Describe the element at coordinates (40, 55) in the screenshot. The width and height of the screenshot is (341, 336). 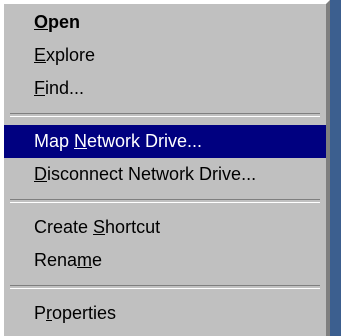
I see `menu-item-explore-accel: E` at that location.